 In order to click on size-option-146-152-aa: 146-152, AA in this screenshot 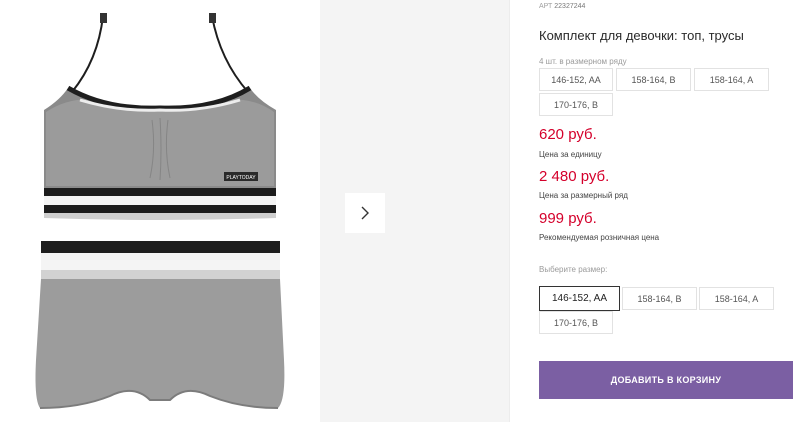, I will do `click(579, 298)`.